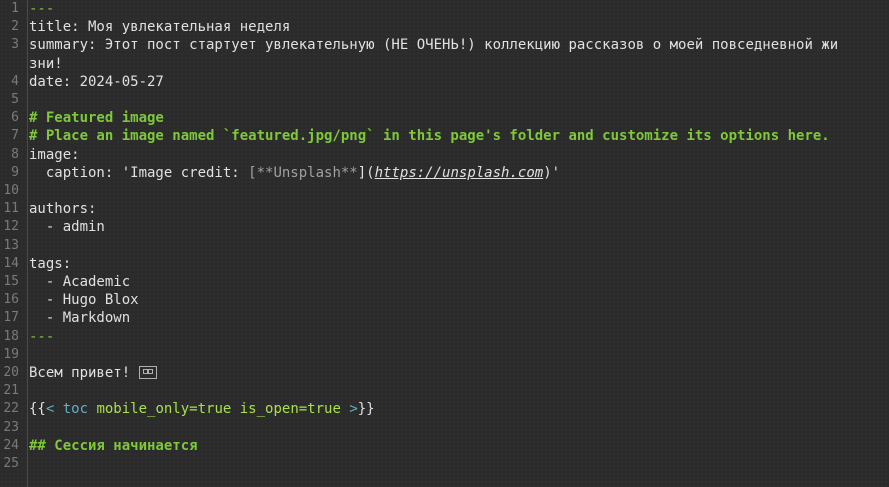  I want to click on code-line: 4 date: 2024-05-27, so click(444, 82).